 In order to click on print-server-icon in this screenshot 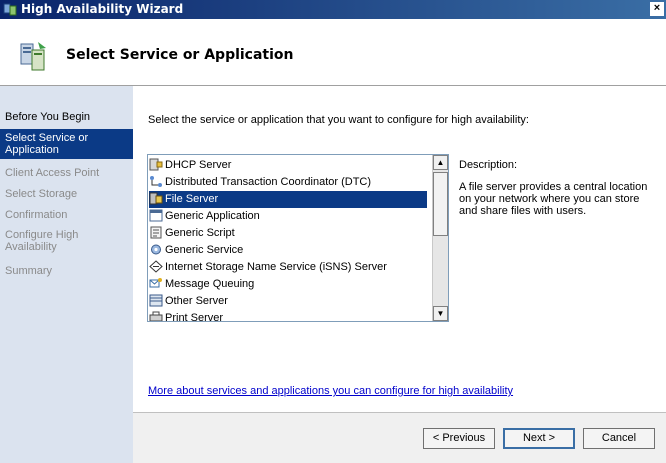, I will do `click(156, 316)`.